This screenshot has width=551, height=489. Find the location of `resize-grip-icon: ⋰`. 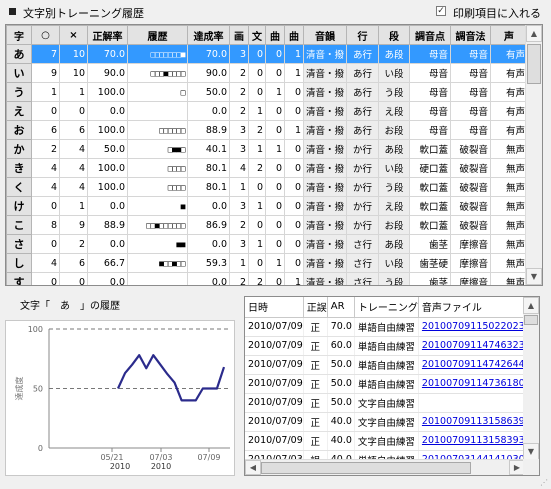

resize-grip-icon: ⋰ is located at coordinates (545, 483).